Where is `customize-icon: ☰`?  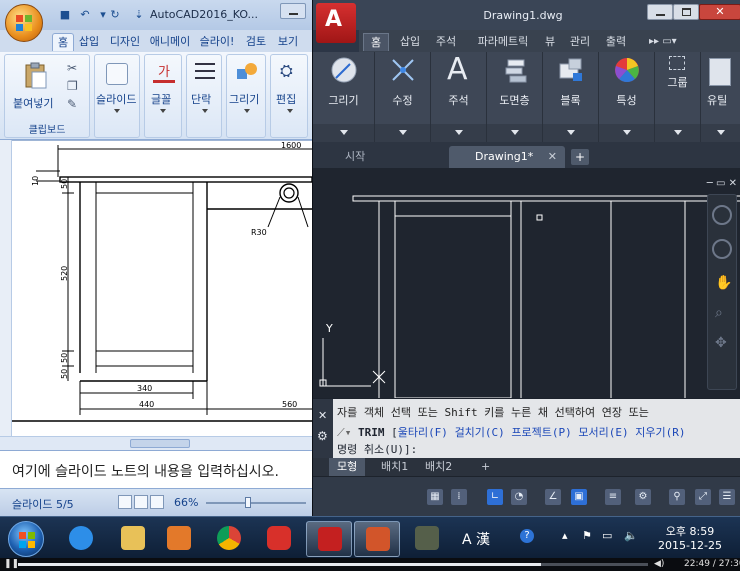
customize-icon: ☰ is located at coordinates (727, 497).